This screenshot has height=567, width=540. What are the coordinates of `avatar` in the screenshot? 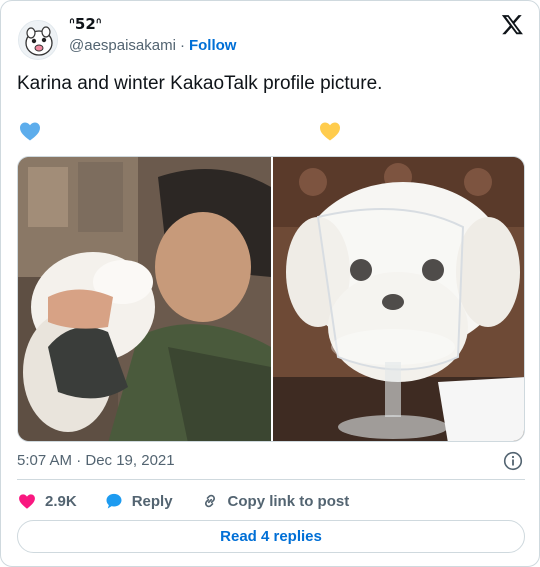 It's located at (38, 40).